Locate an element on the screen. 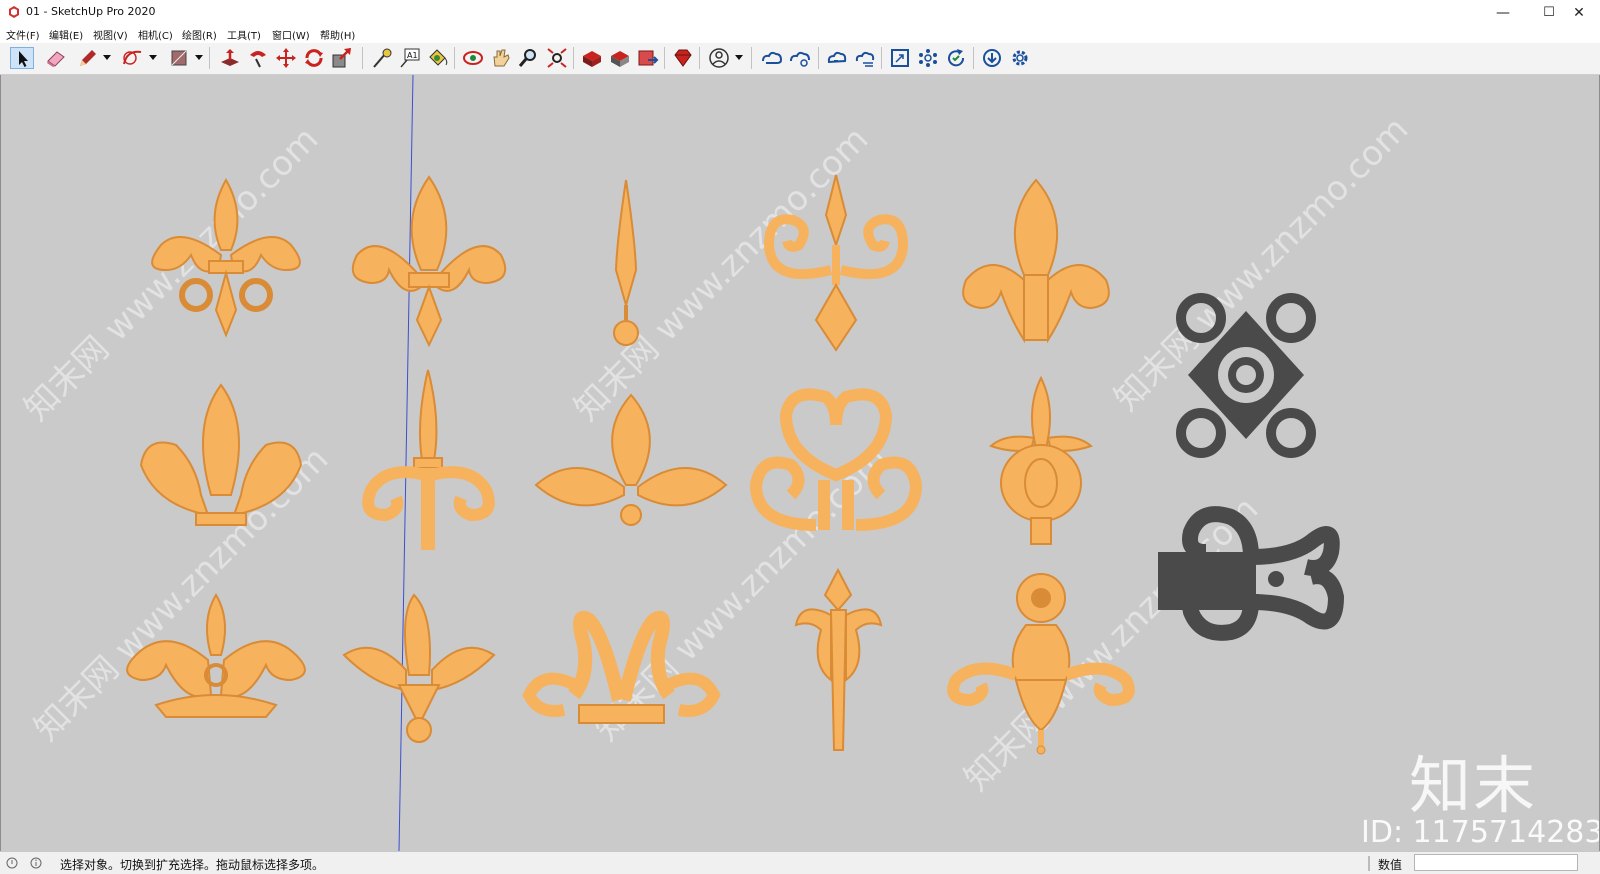 This screenshot has width=1600, height=874. cloud-upload-icon is located at coordinates (837, 57).